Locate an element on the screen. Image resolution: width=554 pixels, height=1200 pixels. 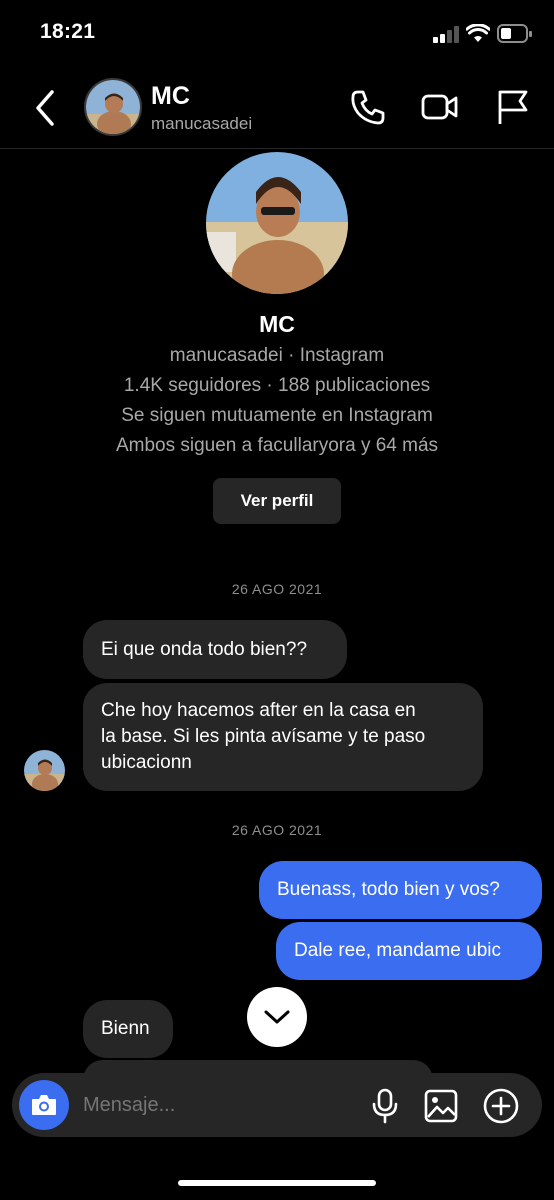
header-divider is located at coordinates (277, 148).